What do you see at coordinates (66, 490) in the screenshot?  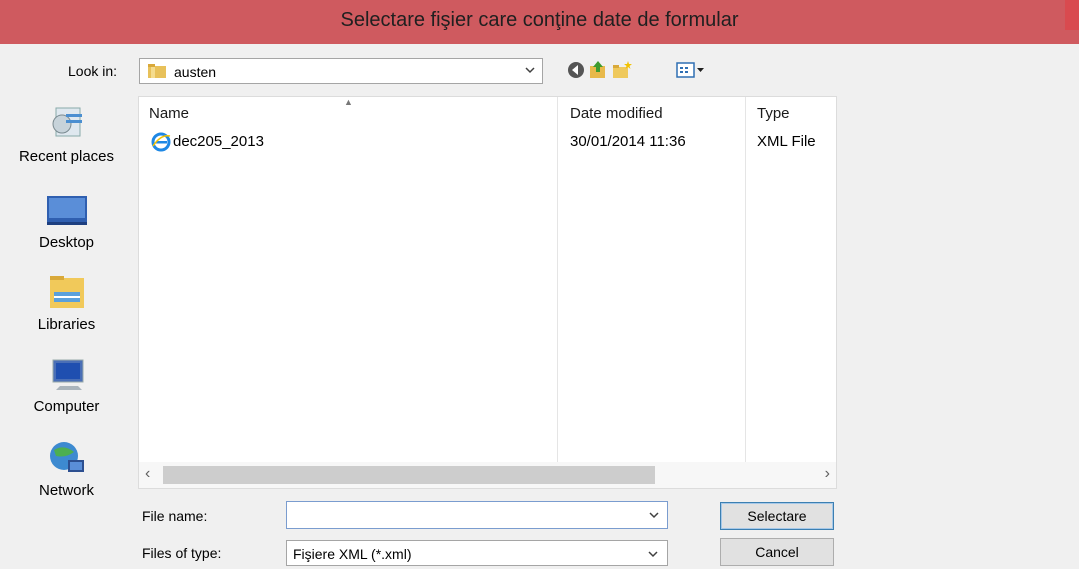 I see `place-label: Network` at bounding box center [66, 490].